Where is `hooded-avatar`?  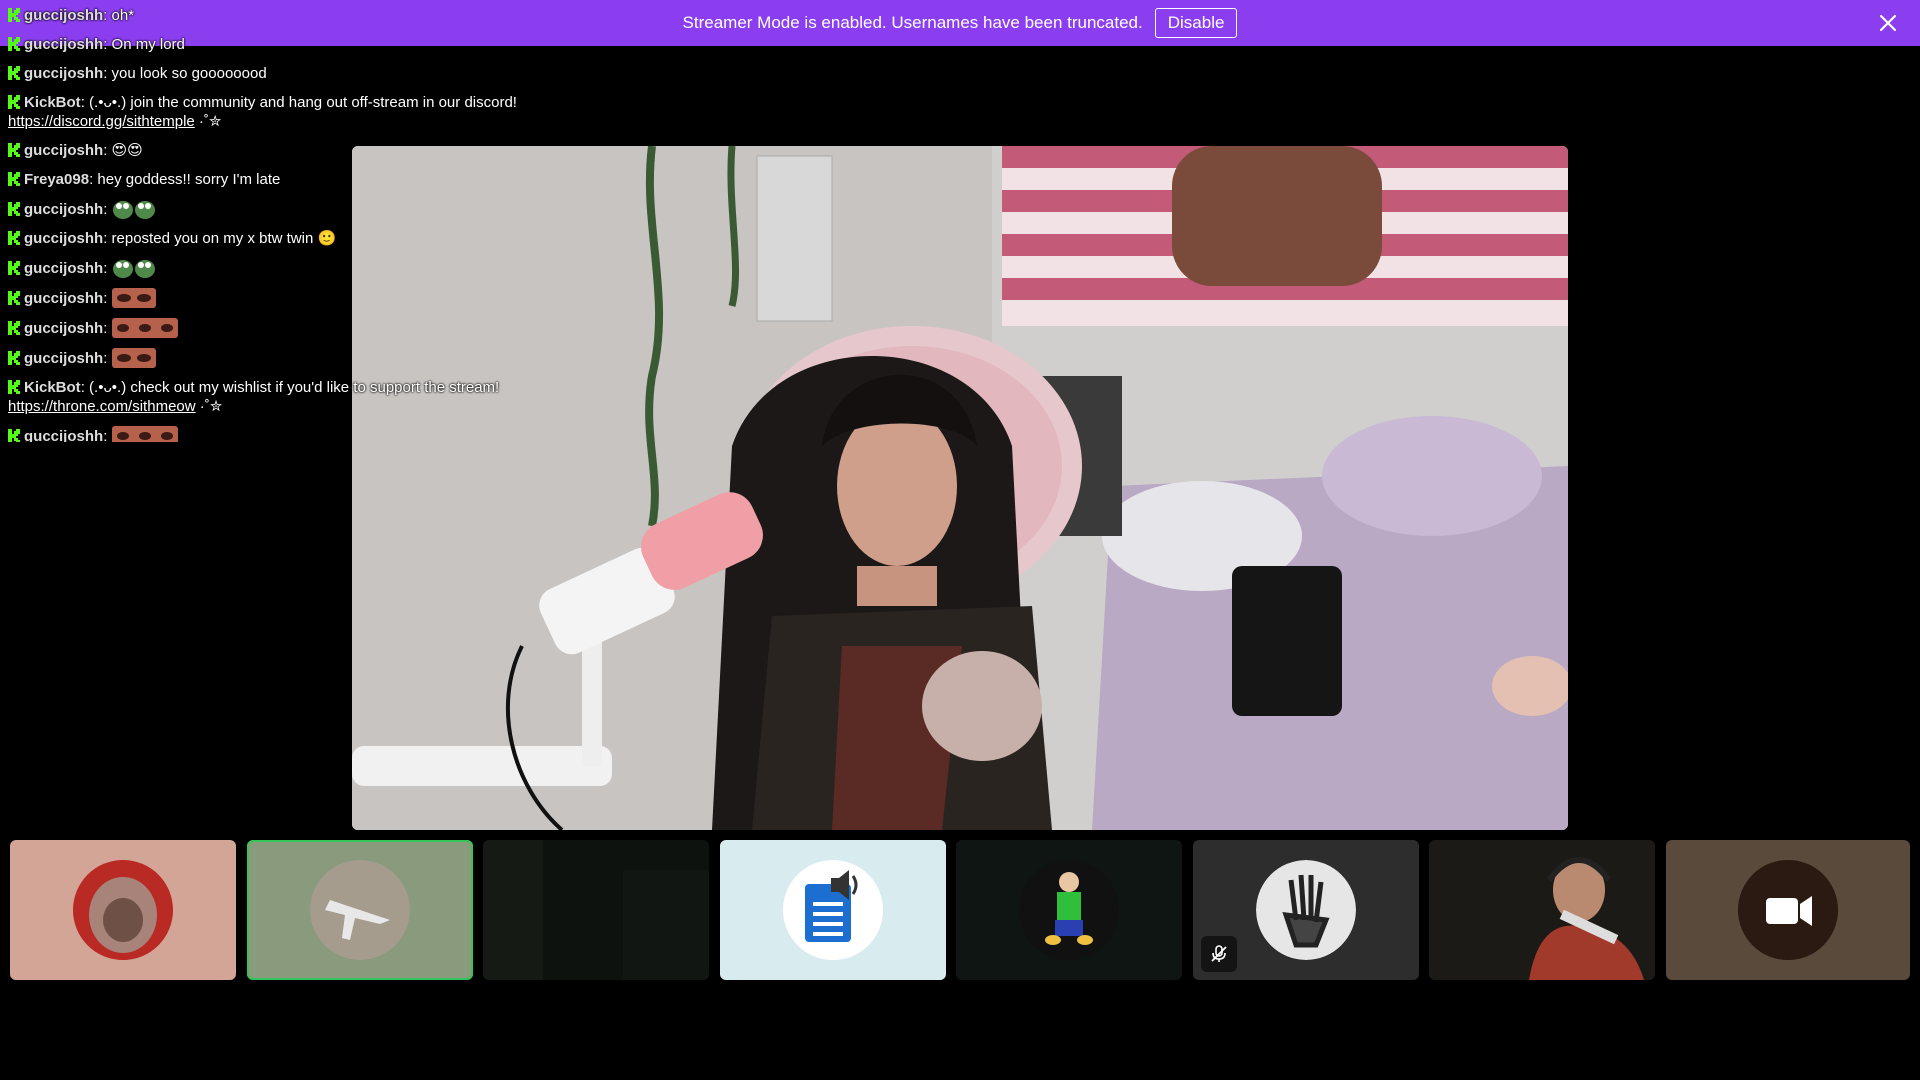 hooded-avatar is located at coordinates (123, 910).